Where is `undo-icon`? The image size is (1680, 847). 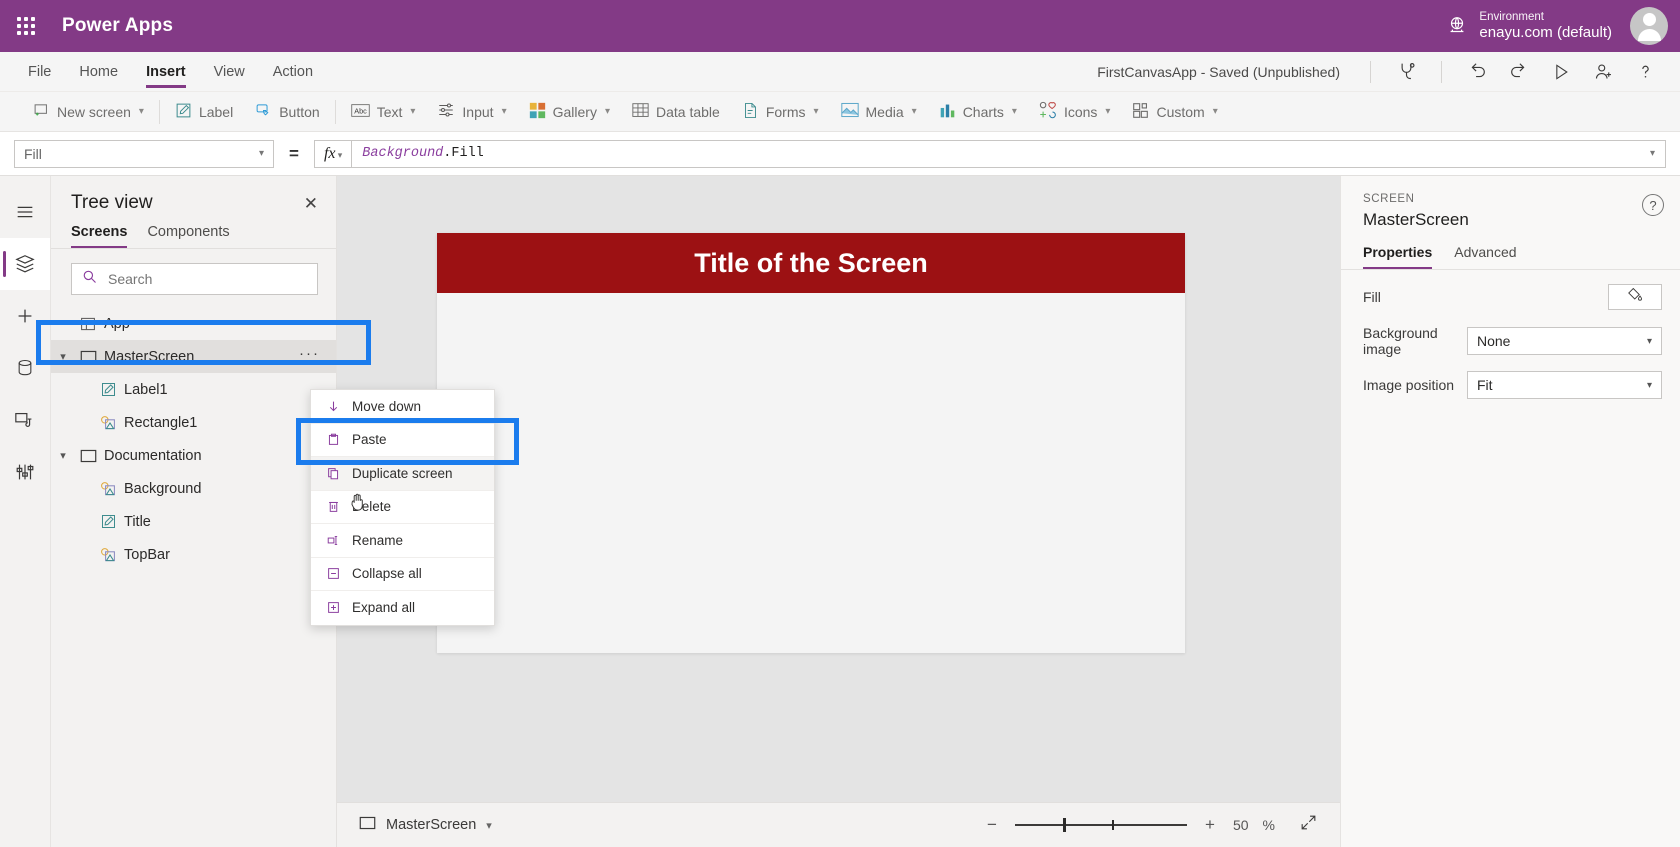
undo-icon is located at coordinates (1477, 72).